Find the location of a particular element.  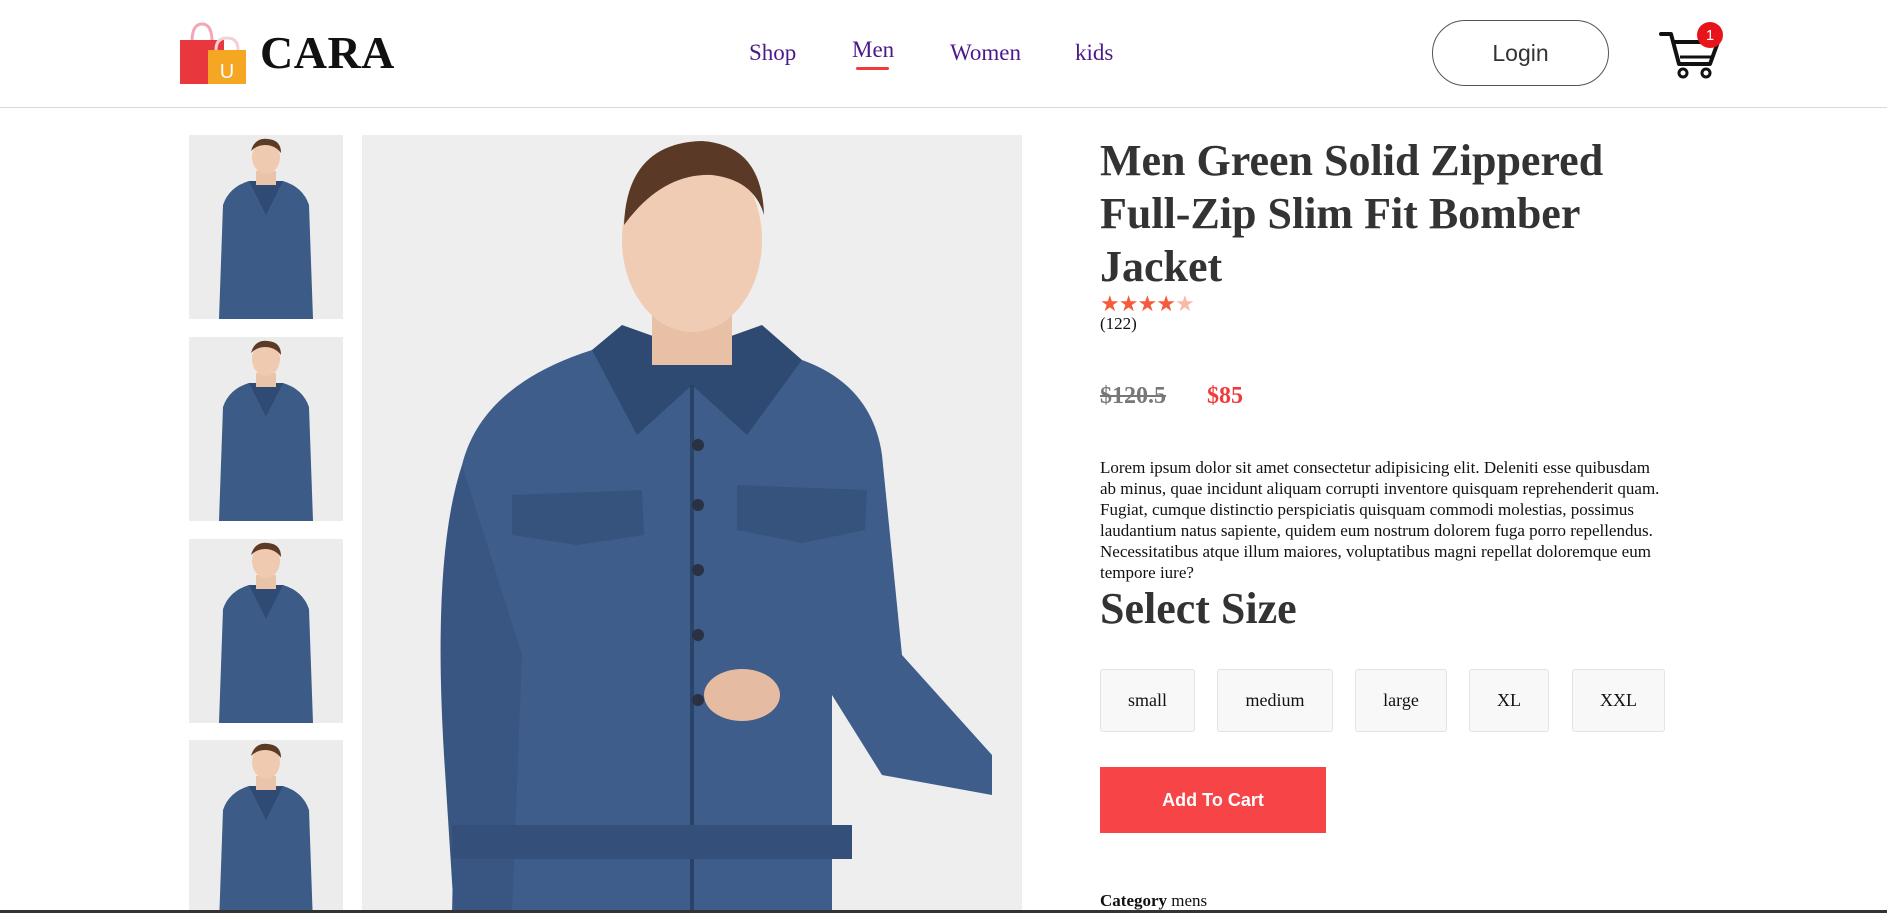

shopping-bag-logo-icon: U is located at coordinates (213, 53).